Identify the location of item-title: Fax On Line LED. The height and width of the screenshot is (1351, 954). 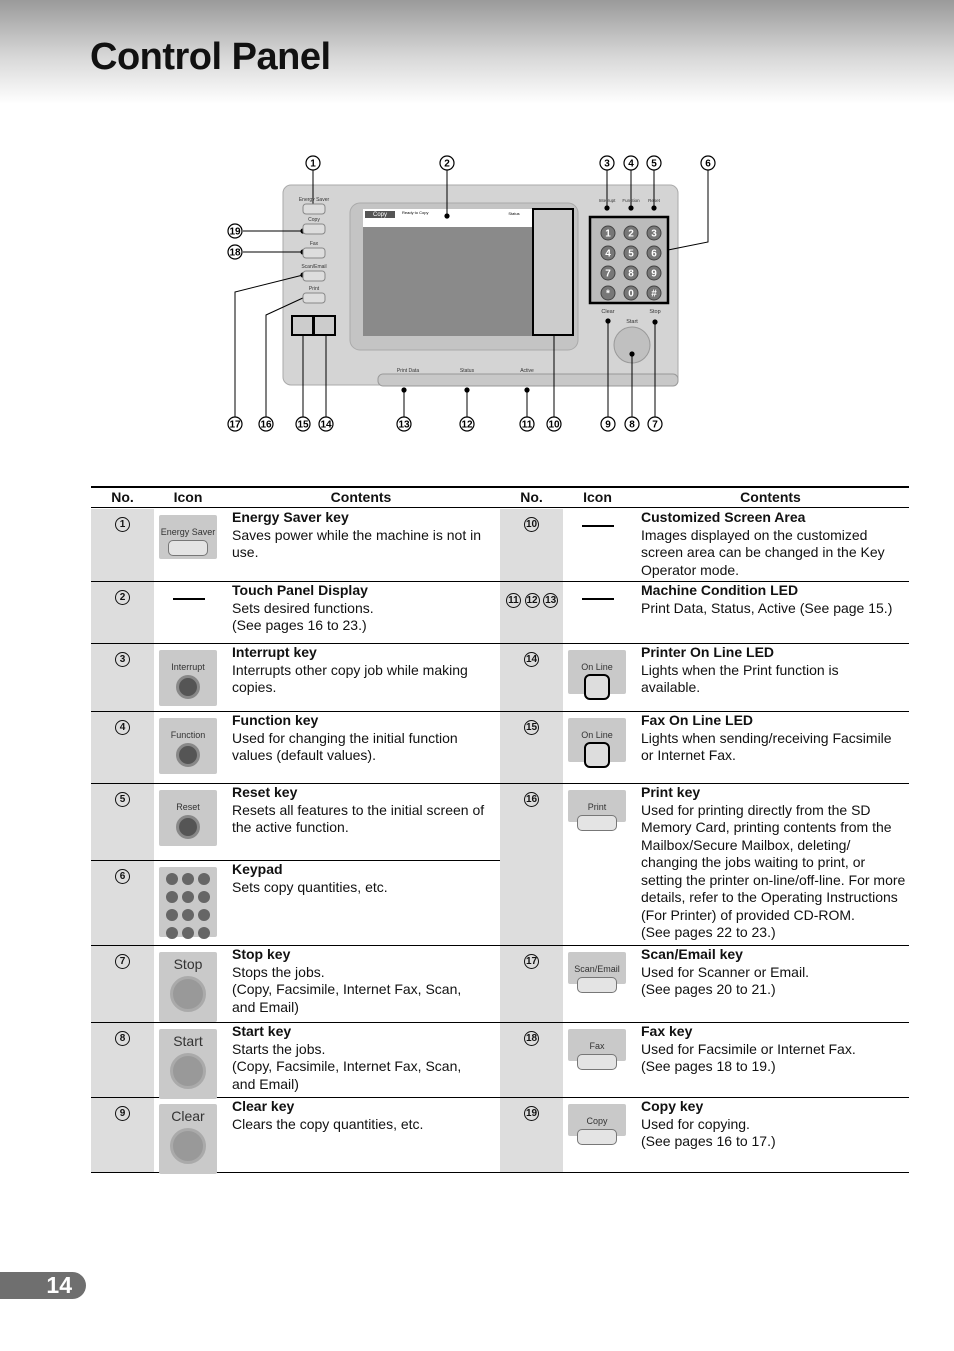
(697, 720).